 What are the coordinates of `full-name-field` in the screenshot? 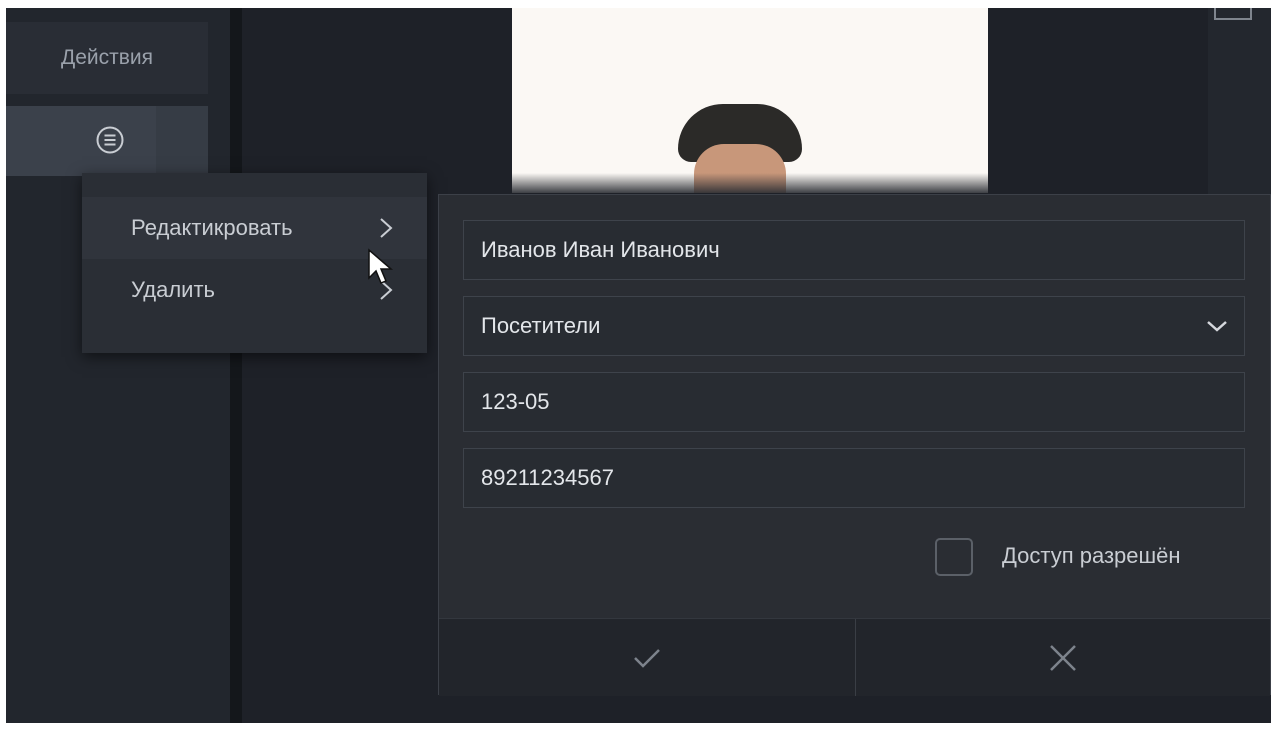 It's located at (854, 250).